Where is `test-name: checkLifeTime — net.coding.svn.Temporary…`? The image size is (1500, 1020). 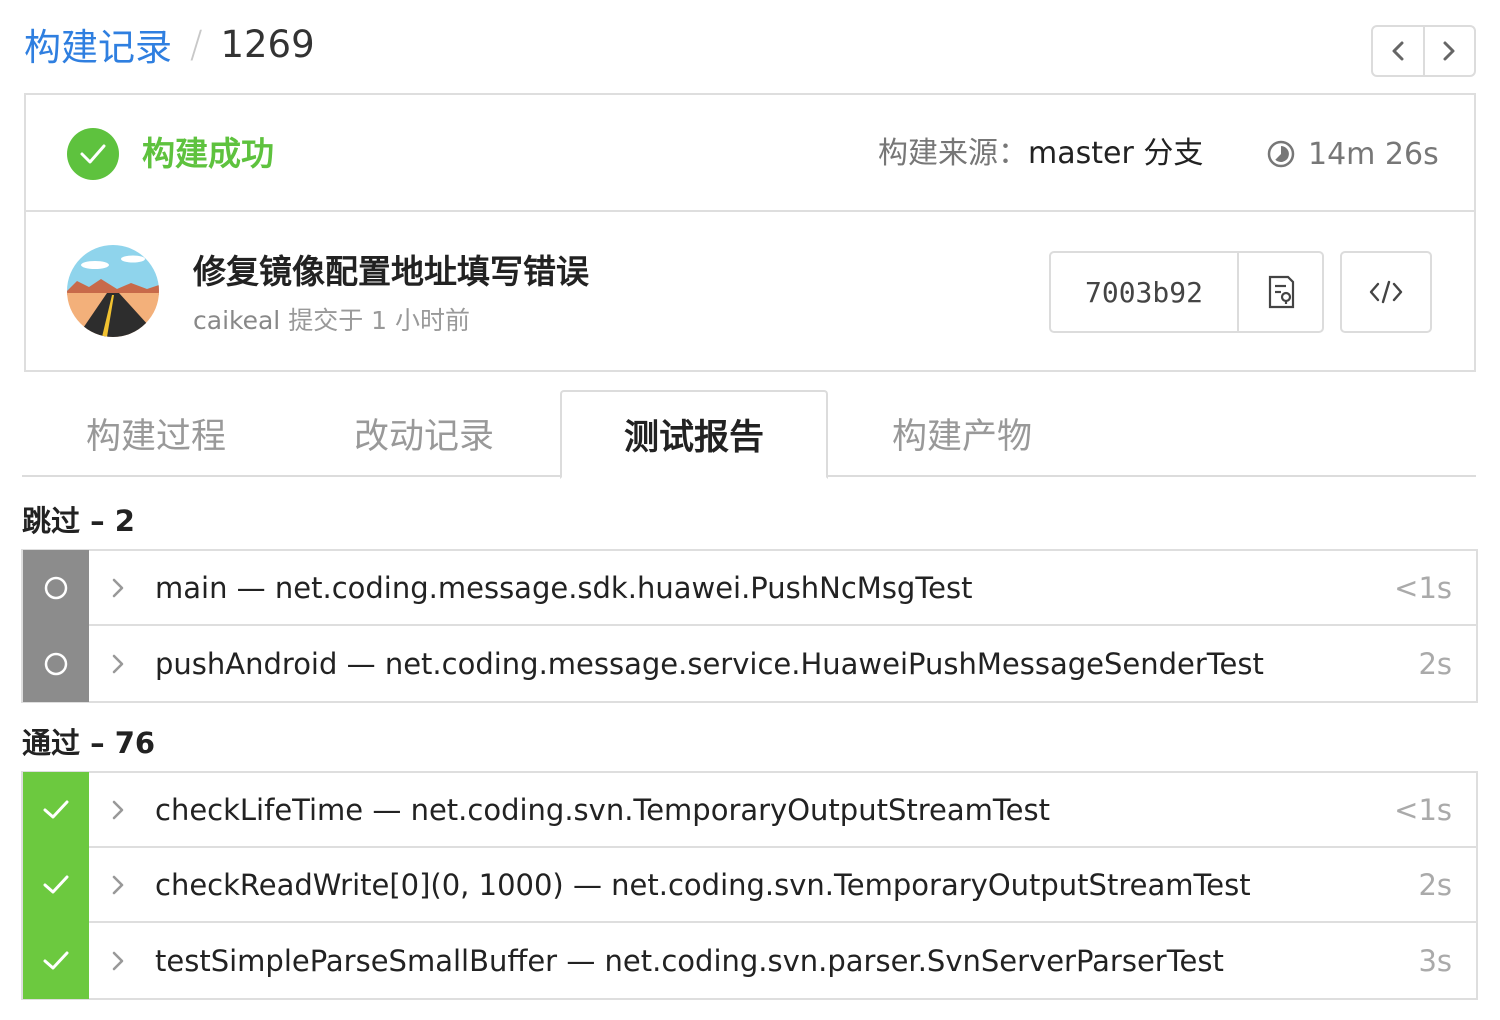 test-name: checkLifeTime — net.coding.svn.Temporary… is located at coordinates (602, 809).